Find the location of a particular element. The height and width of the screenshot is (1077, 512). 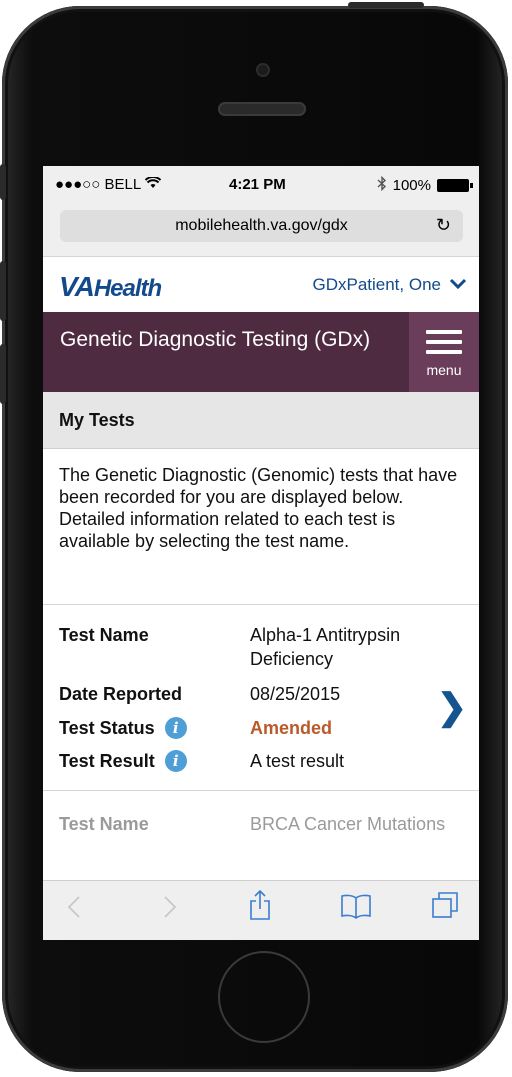

reload-icon: ↻ is located at coordinates (443, 225).